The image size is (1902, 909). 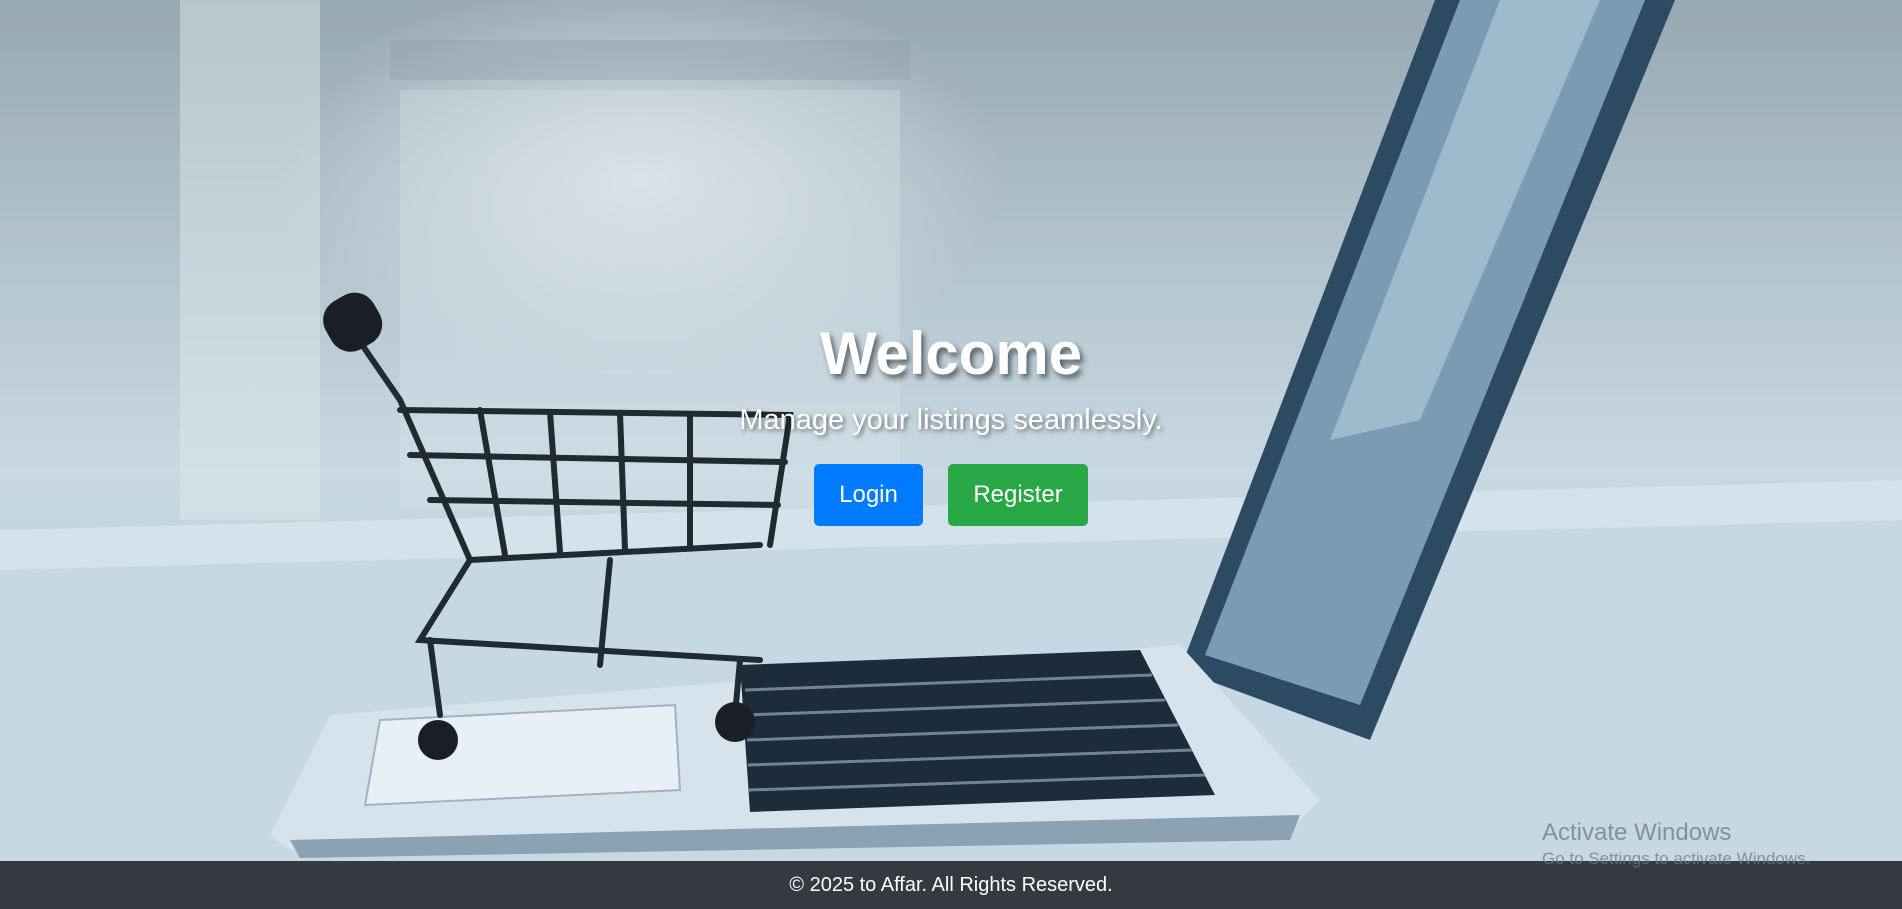 I want to click on login-button: Login, so click(x=868, y=495).